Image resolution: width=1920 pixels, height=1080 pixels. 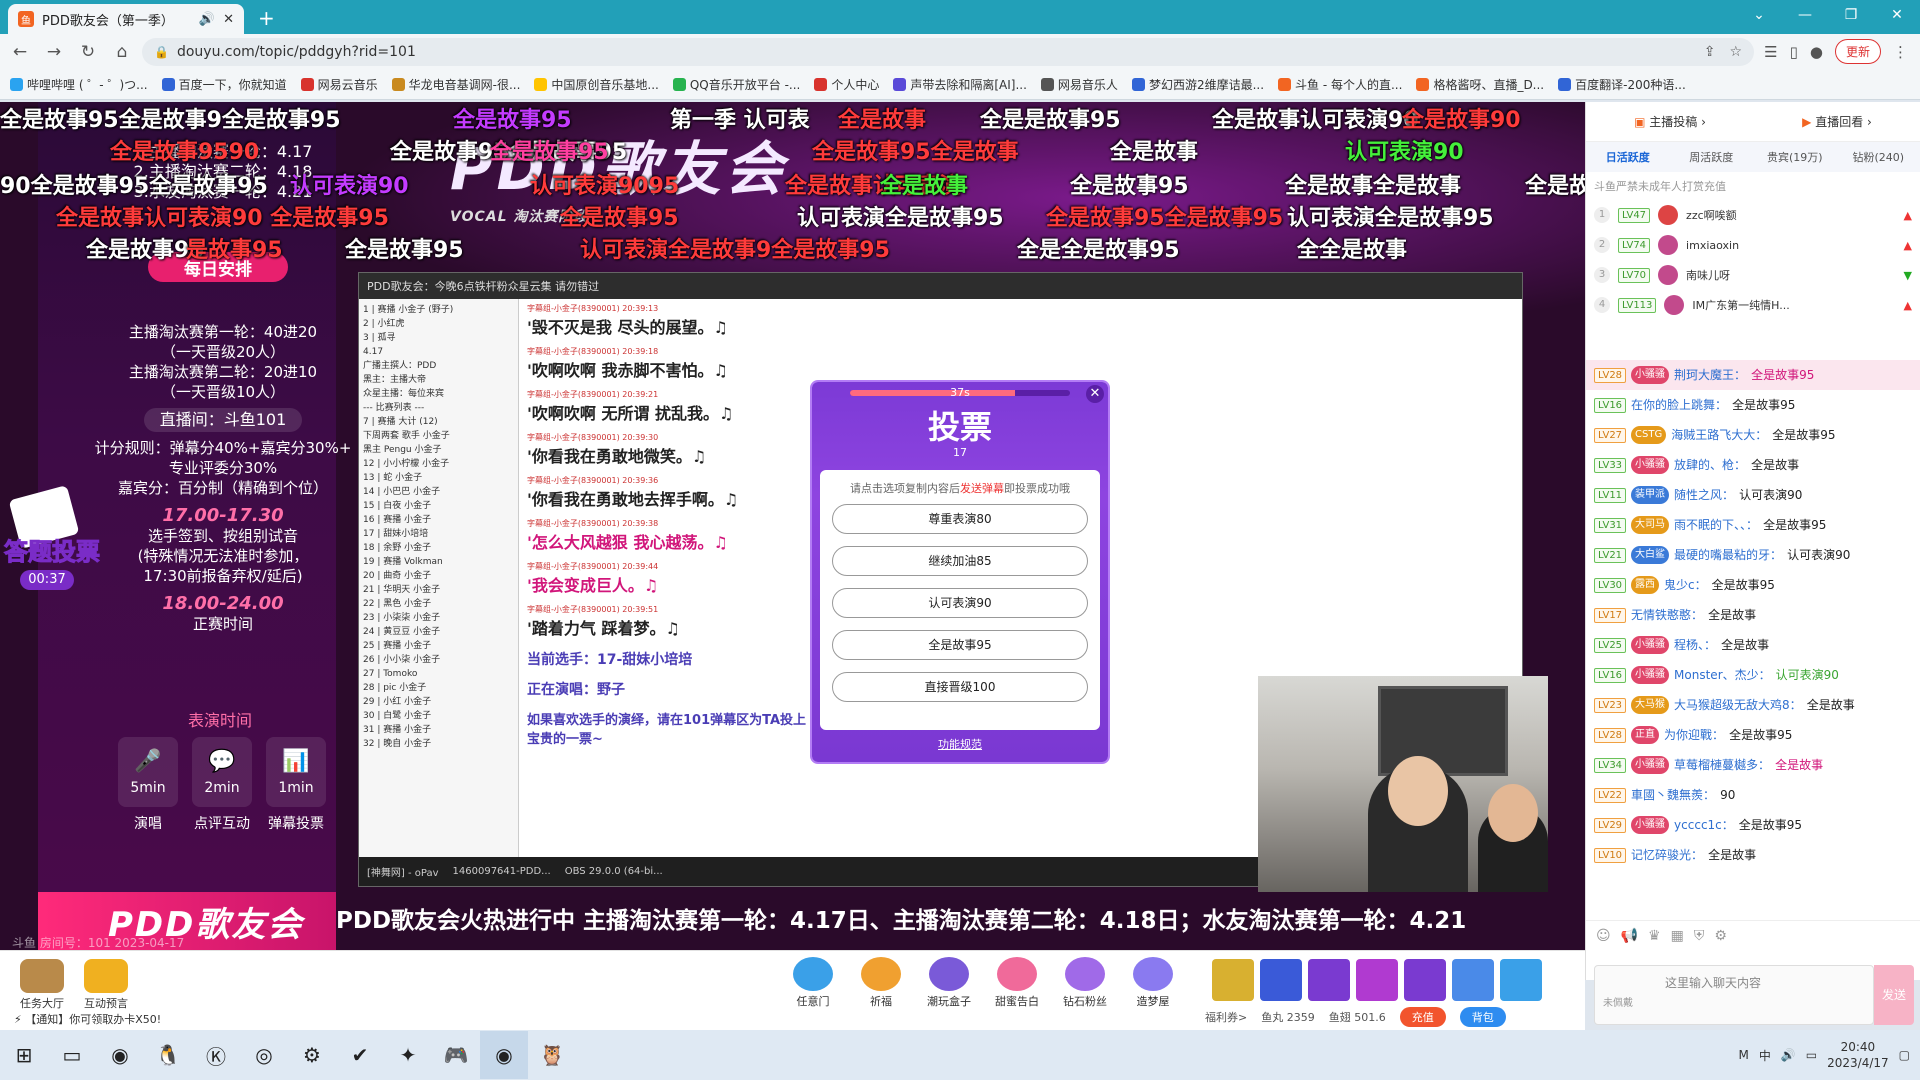 What do you see at coordinates (52, 537) in the screenshot?
I see `vote-badge: 答题投票 00:37` at bounding box center [52, 537].